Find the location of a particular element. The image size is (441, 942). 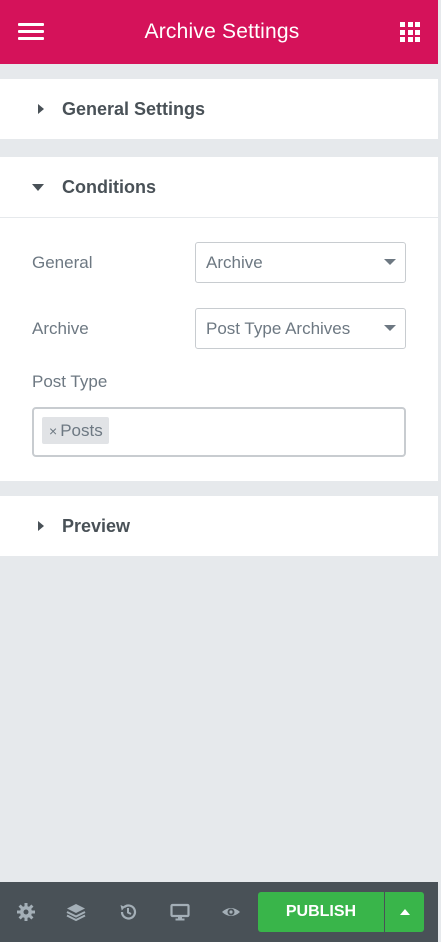

general-label: General is located at coordinates (62, 262).